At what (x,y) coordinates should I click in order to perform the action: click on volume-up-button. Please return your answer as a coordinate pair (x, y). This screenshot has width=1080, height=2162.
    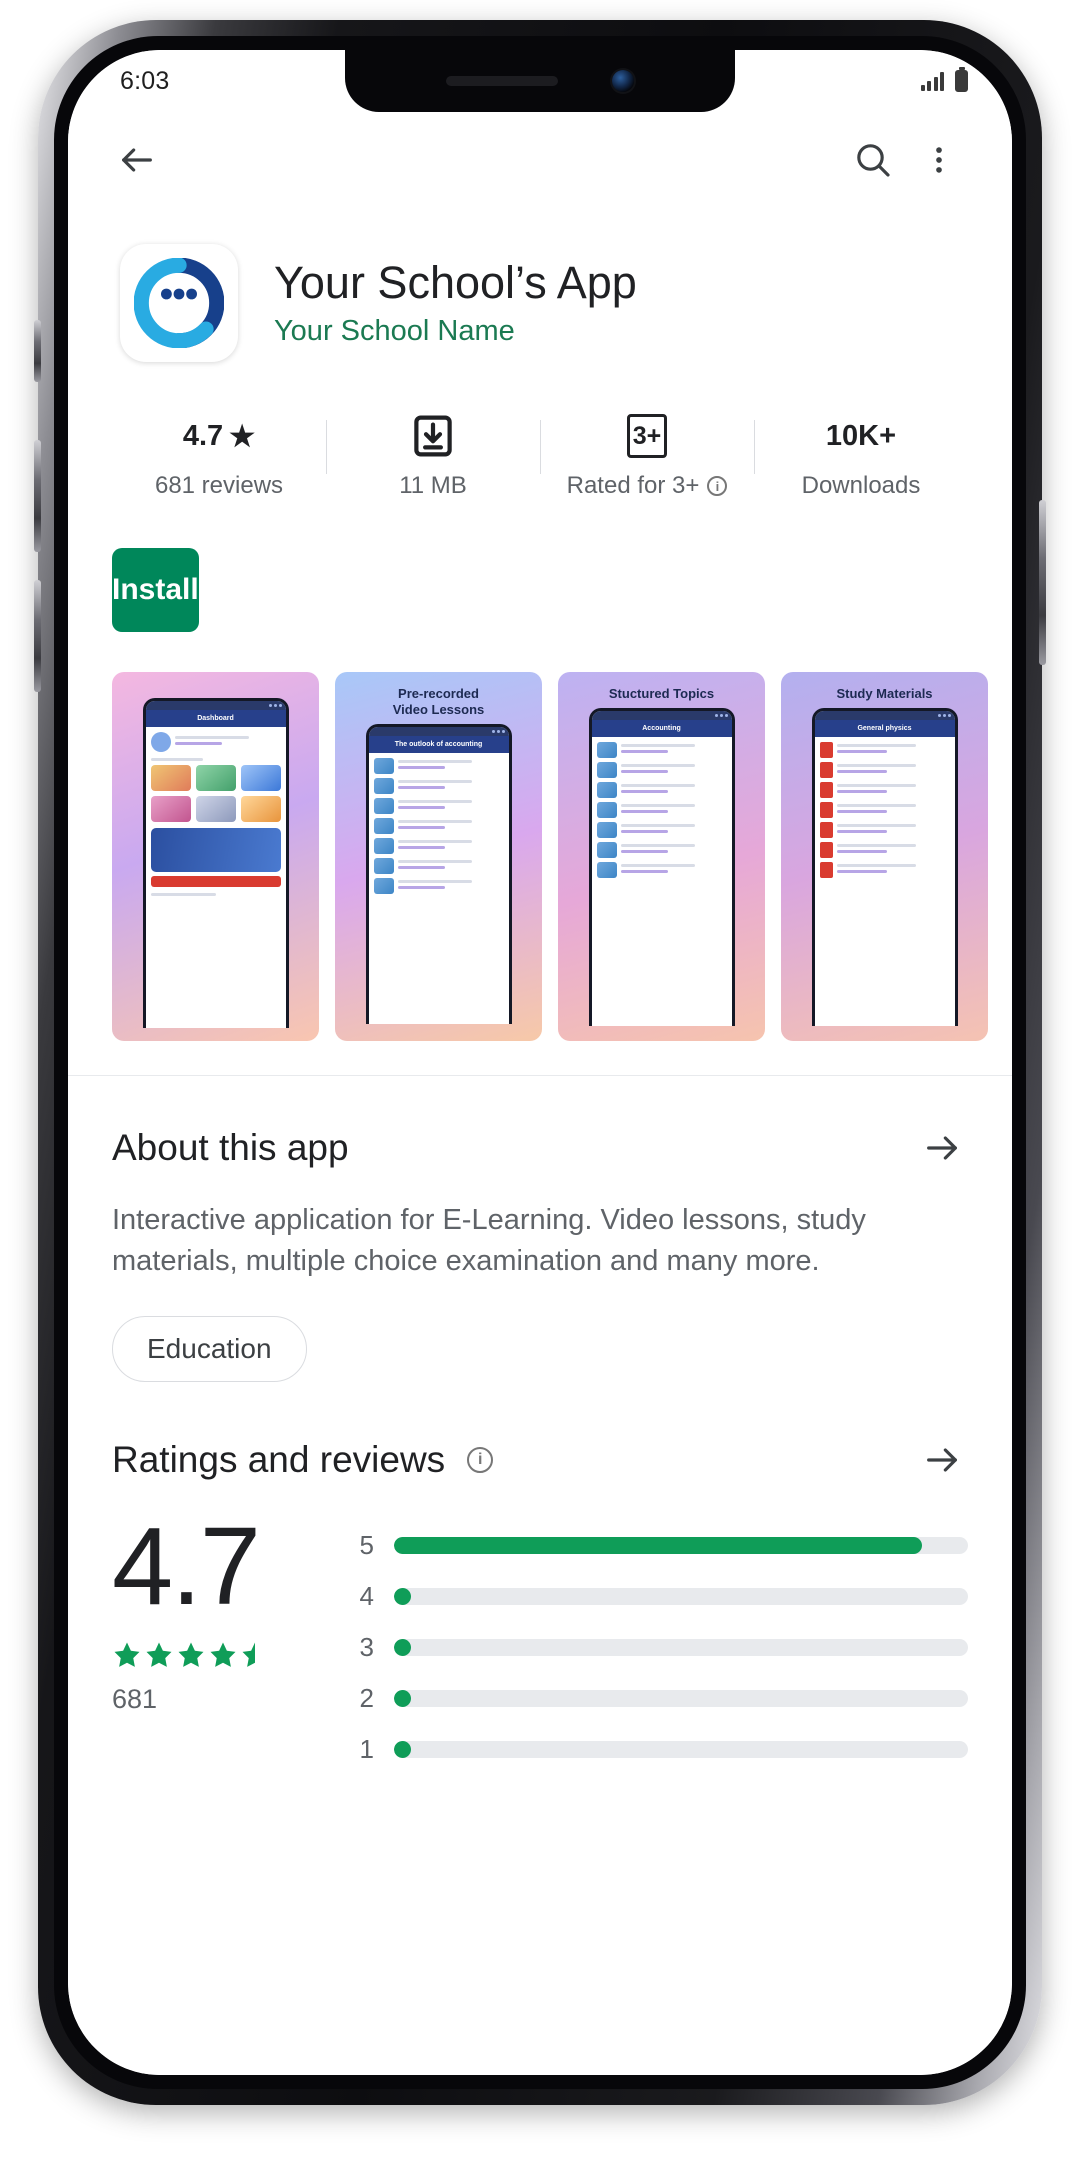
    Looking at the image, I should click on (37, 496).